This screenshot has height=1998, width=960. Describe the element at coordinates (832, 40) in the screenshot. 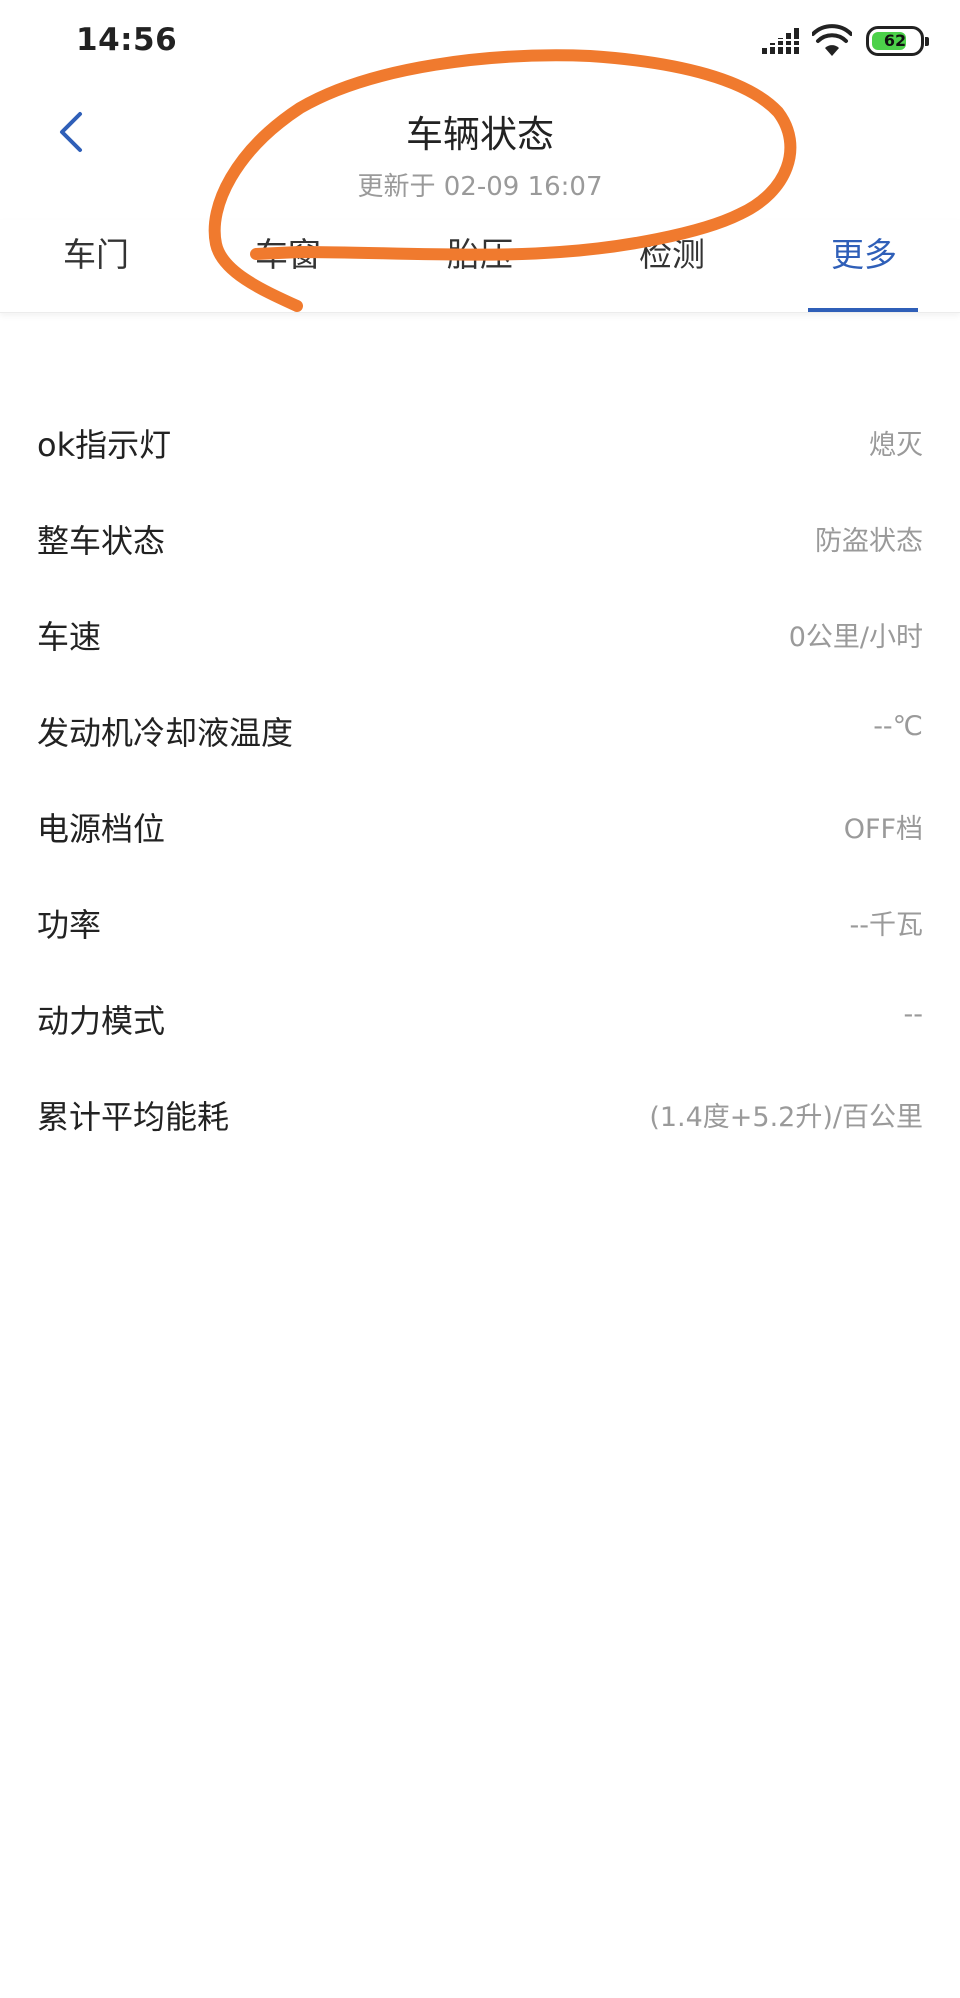

I see `wifi-icon` at that location.